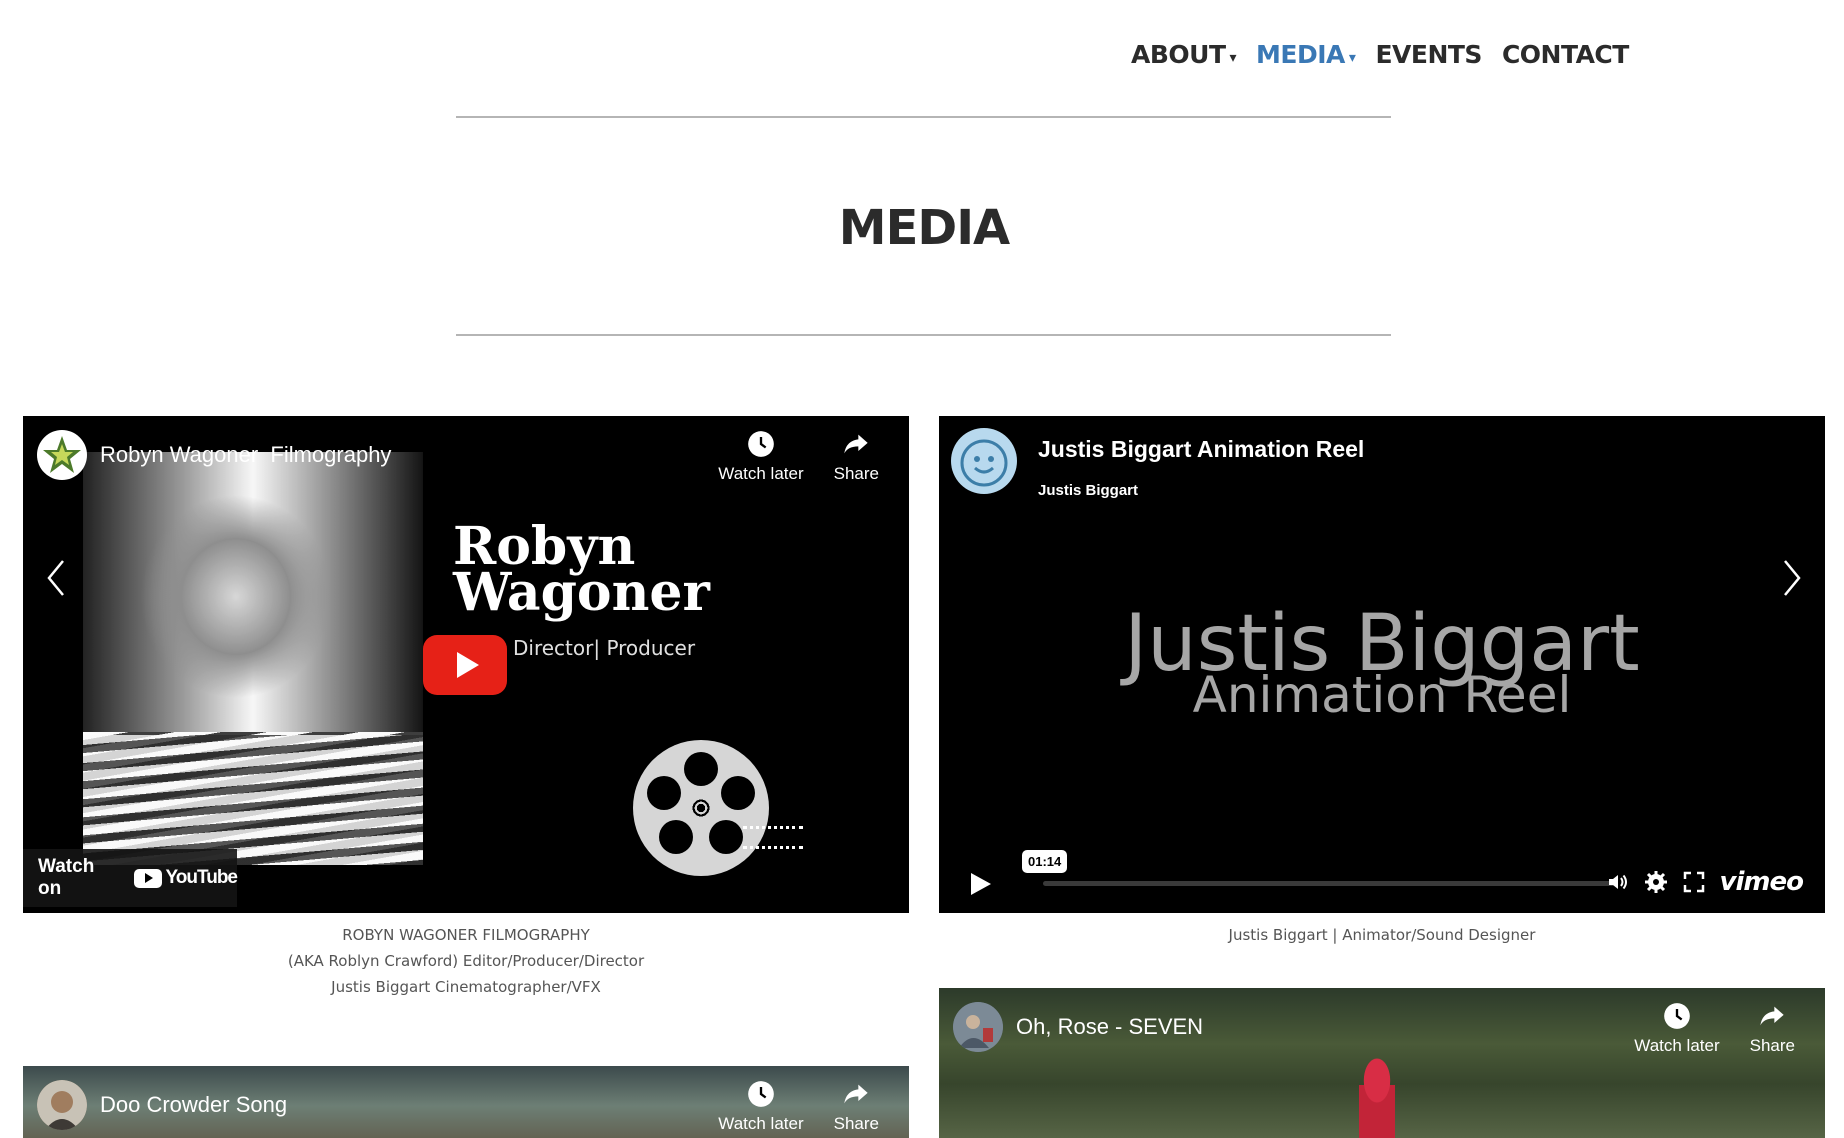  What do you see at coordinates (466, 935) in the screenshot?
I see `caption-line: ROBYN WAGONER FILMOGRAPHY` at bounding box center [466, 935].